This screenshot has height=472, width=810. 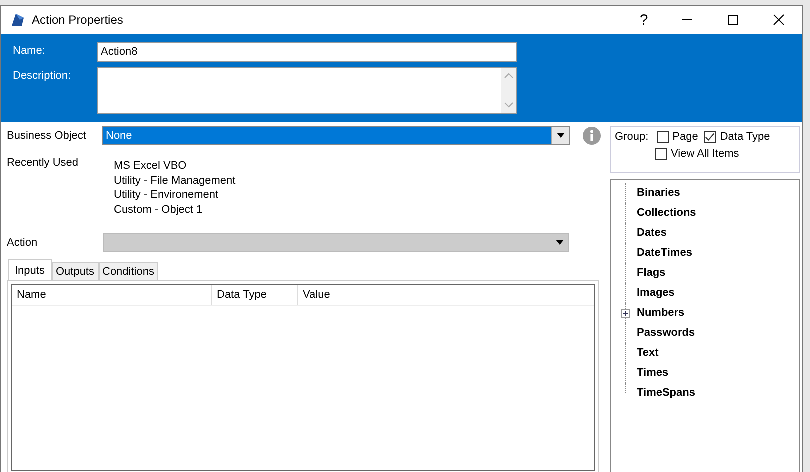 I want to click on window-title: Action Properties, so click(x=78, y=20).